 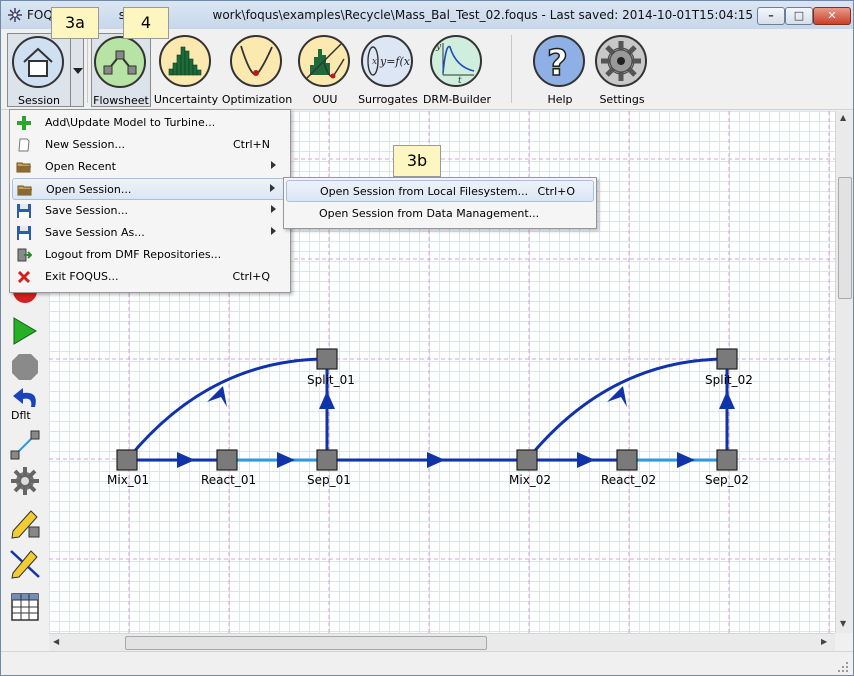 I want to click on vertical-scroll-thumb, so click(x=845, y=238).